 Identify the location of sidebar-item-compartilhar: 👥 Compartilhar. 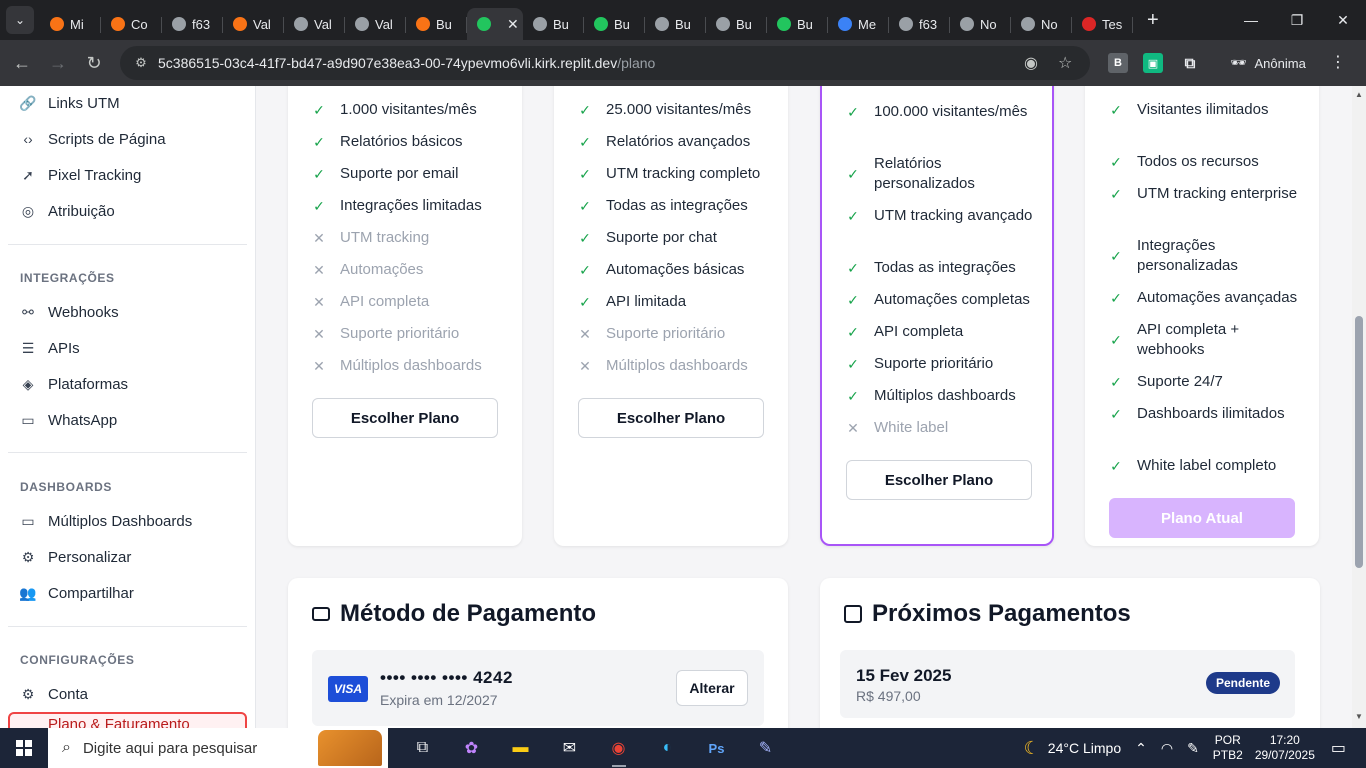
(76, 593).